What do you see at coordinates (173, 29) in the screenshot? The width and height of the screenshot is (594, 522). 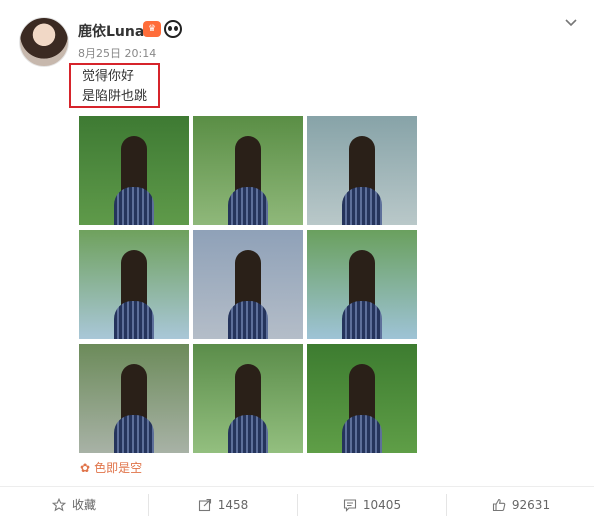 I see `panda-badge-icon` at bounding box center [173, 29].